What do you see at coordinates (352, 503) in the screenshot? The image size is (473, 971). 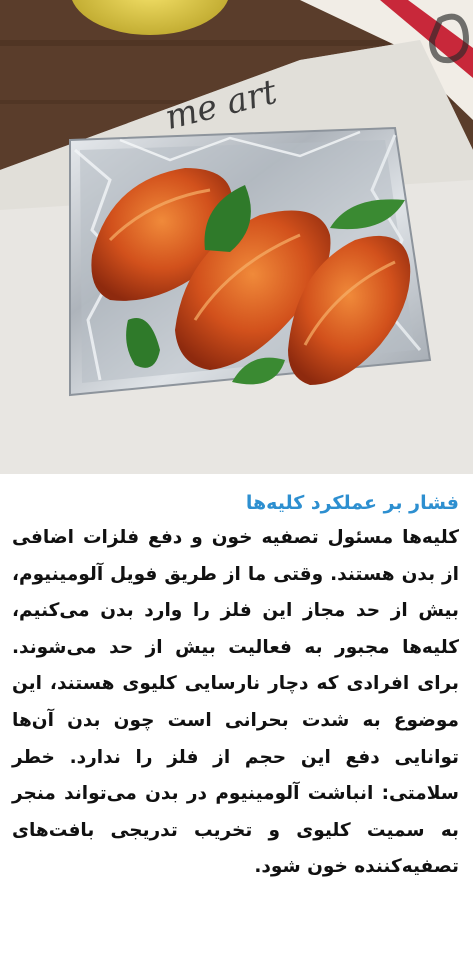 I see `article-title: فشار بر عملکرد کلیه‌ها` at bounding box center [352, 503].